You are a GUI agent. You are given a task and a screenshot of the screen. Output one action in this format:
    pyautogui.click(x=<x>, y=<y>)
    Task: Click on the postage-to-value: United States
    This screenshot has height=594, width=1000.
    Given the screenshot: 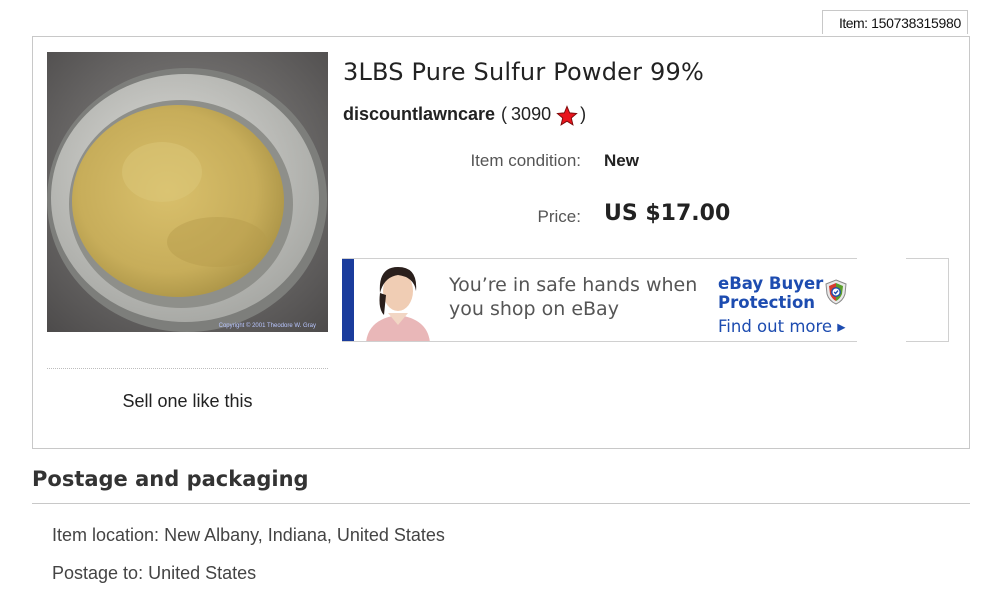 What is the action you would take?
    pyautogui.click(x=202, y=573)
    